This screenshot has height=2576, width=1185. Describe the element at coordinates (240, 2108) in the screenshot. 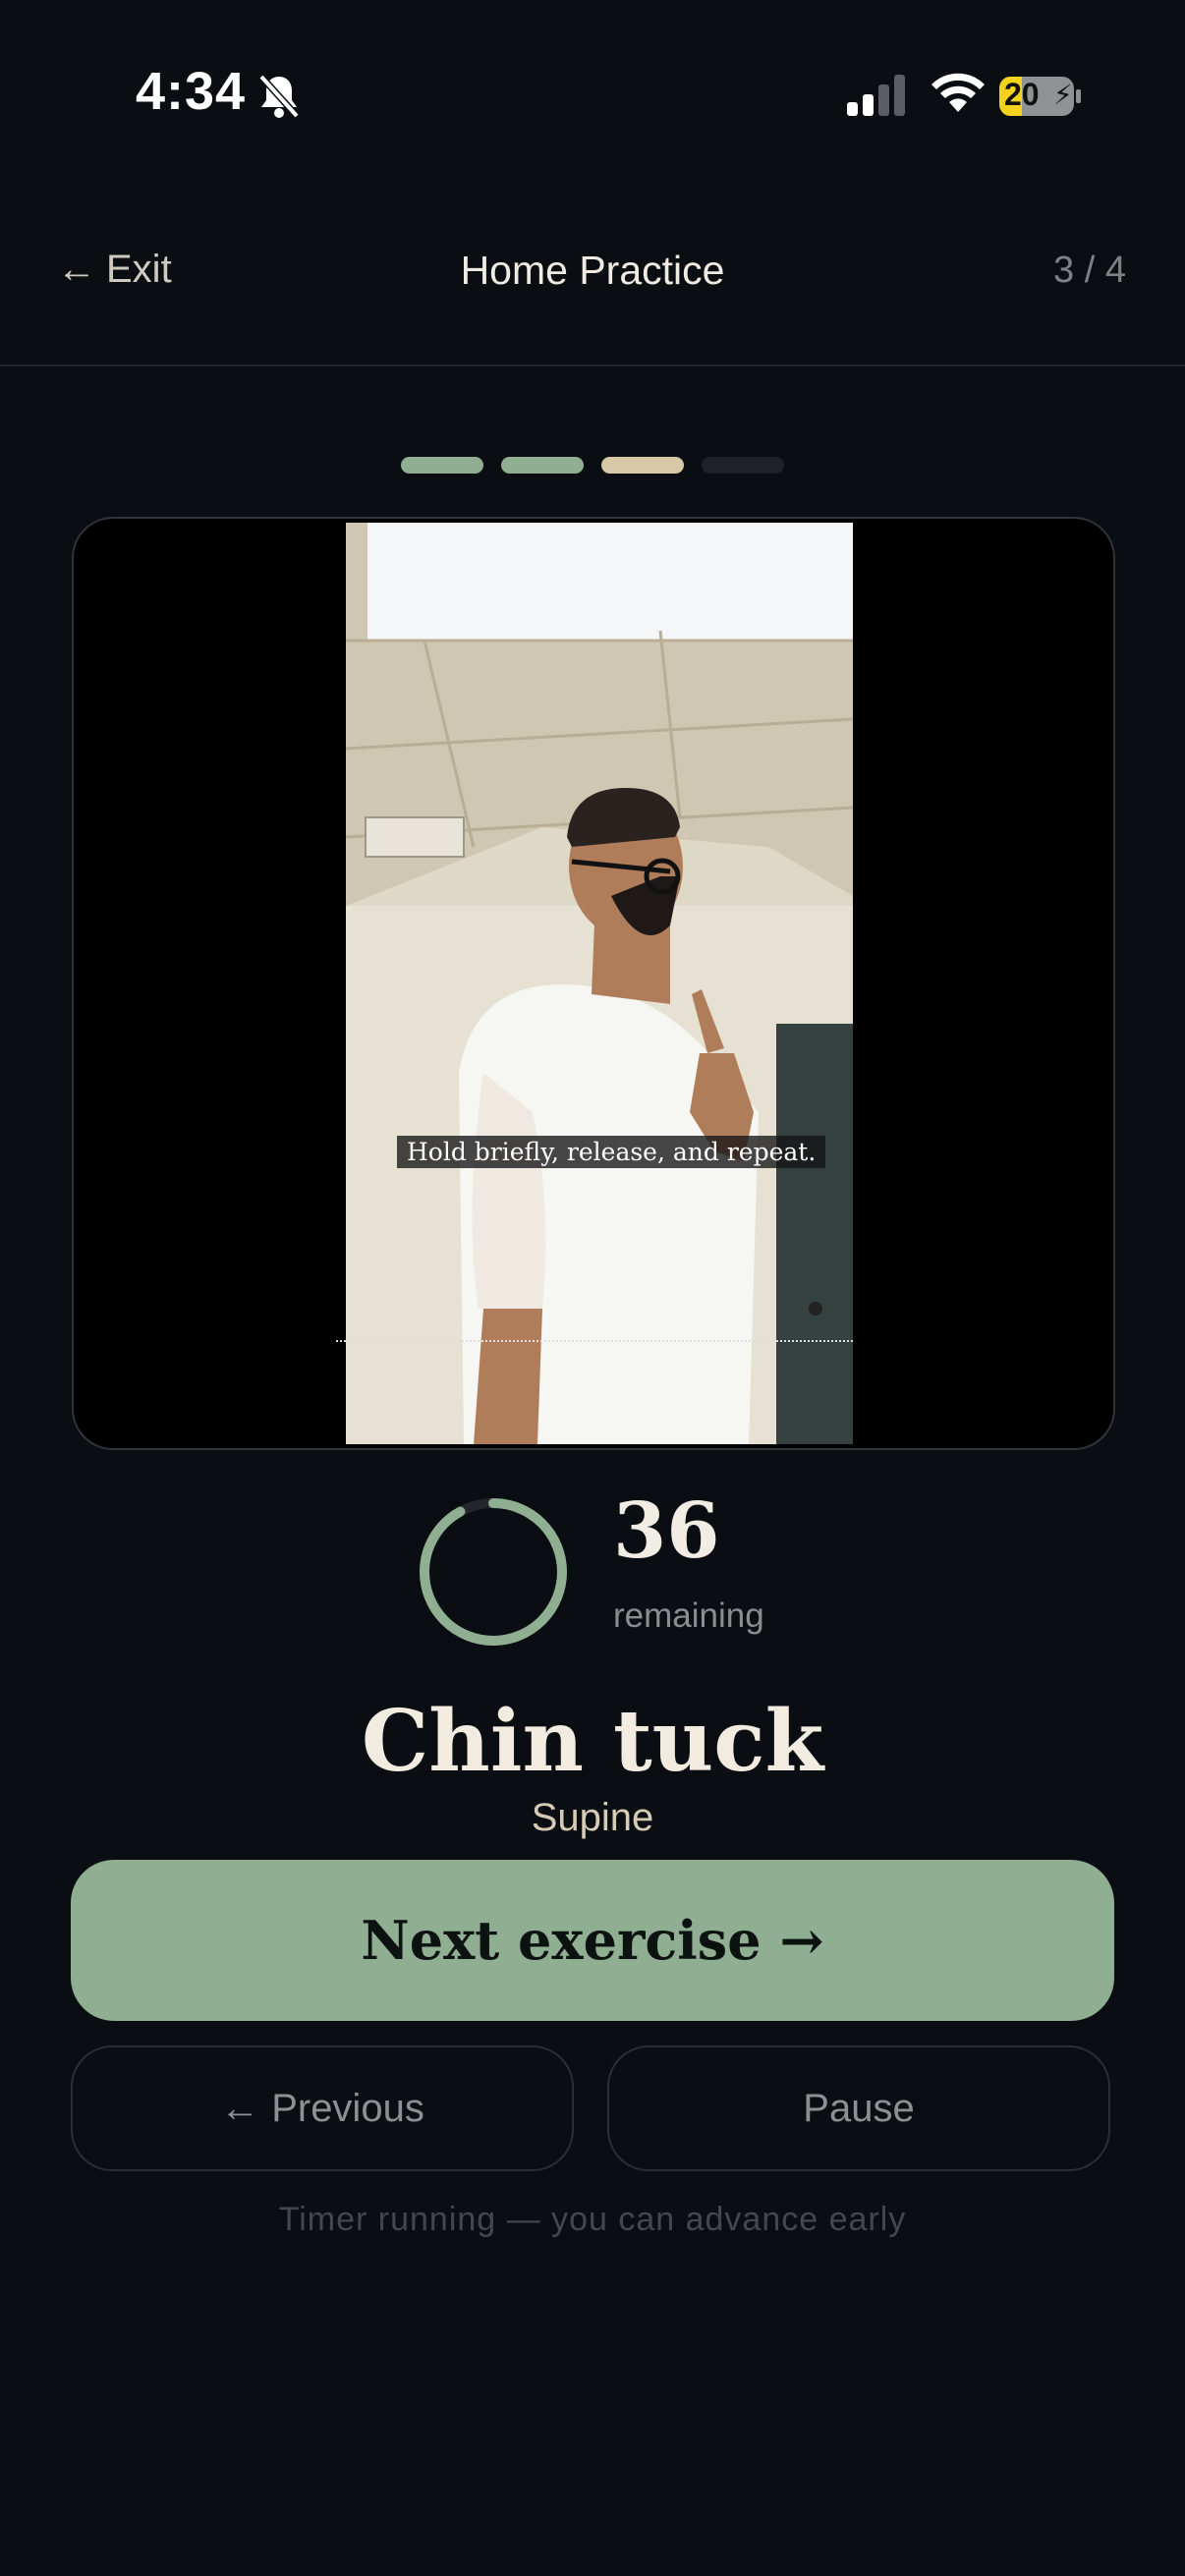

I see `arrow-left-icon: ←` at that location.